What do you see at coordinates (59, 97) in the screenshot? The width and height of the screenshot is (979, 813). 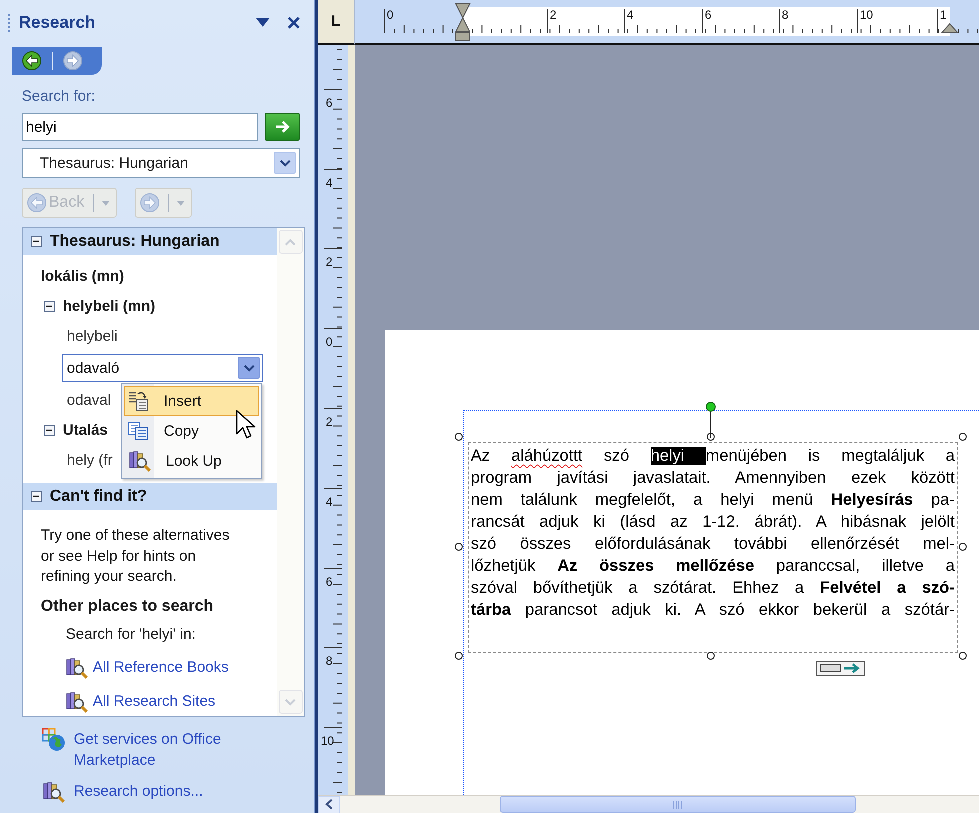 I see `search-label: Search for:` at bounding box center [59, 97].